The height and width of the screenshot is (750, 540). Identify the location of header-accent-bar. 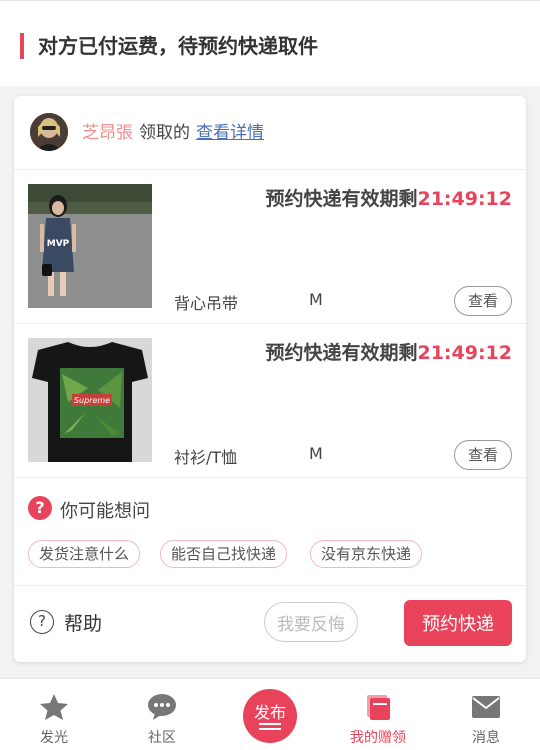
(22, 46).